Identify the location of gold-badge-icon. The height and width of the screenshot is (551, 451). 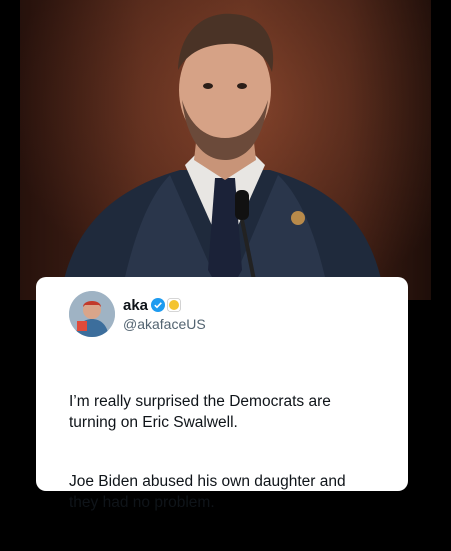
(174, 305).